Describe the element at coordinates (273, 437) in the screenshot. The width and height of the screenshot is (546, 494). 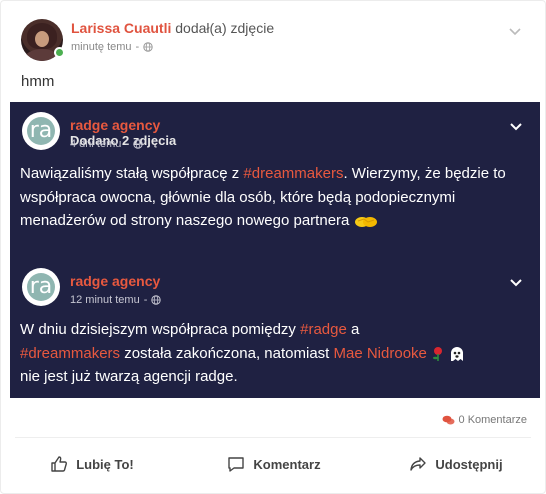
I see `divider` at that location.